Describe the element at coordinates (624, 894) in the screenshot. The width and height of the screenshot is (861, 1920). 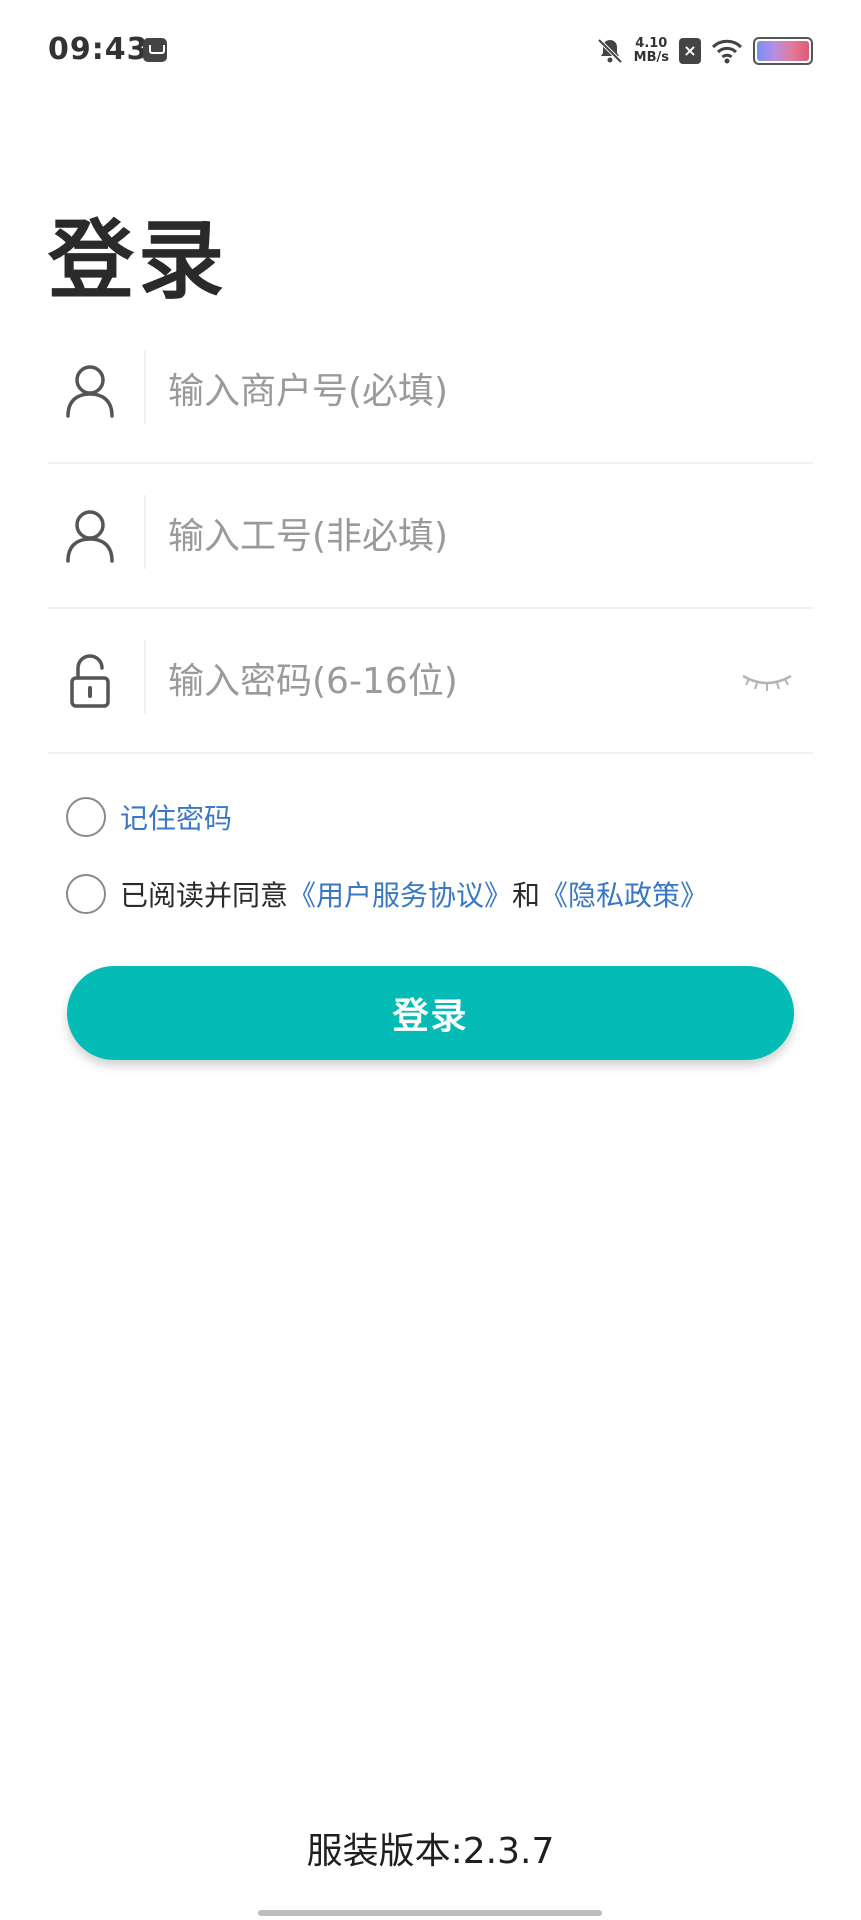
I see `privacy-policy-link: 《隐私政策》` at that location.